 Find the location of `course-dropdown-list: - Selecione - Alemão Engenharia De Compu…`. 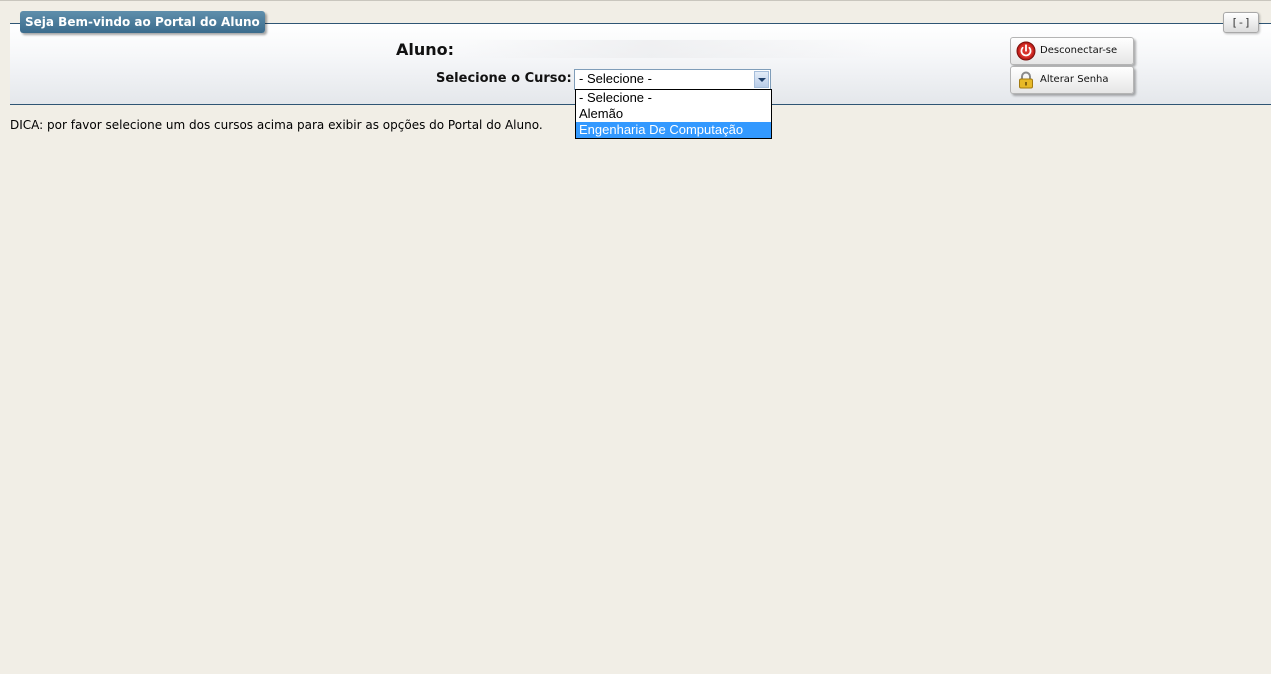

course-dropdown-list: - Selecione - Alemão Engenharia De Compu… is located at coordinates (673, 114).